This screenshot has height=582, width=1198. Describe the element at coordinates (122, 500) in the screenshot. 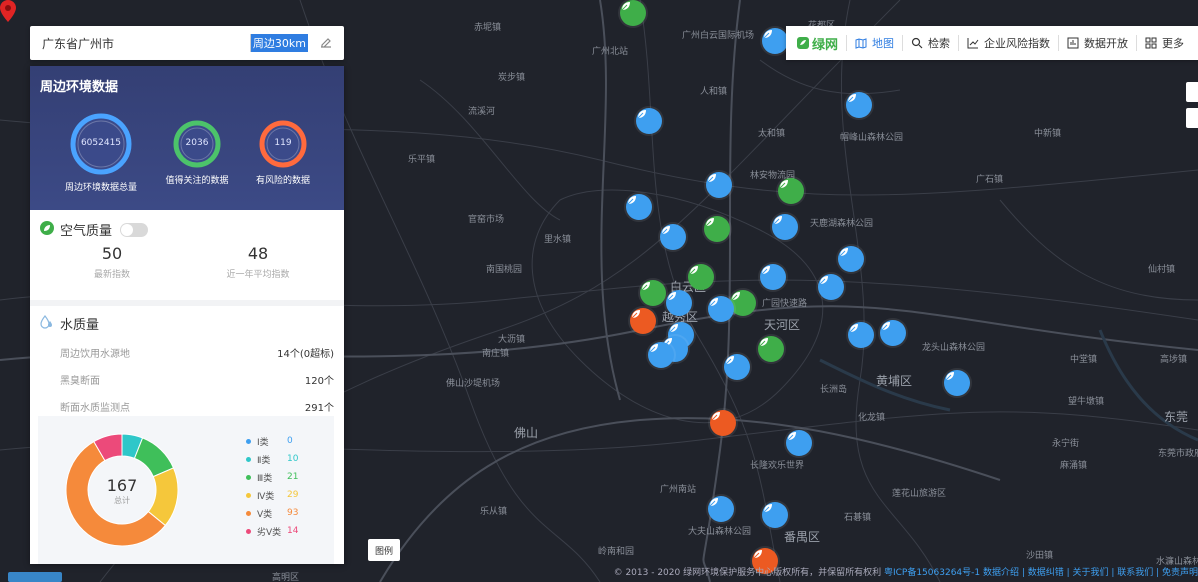

I see `donut-total-label: 总计` at that location.